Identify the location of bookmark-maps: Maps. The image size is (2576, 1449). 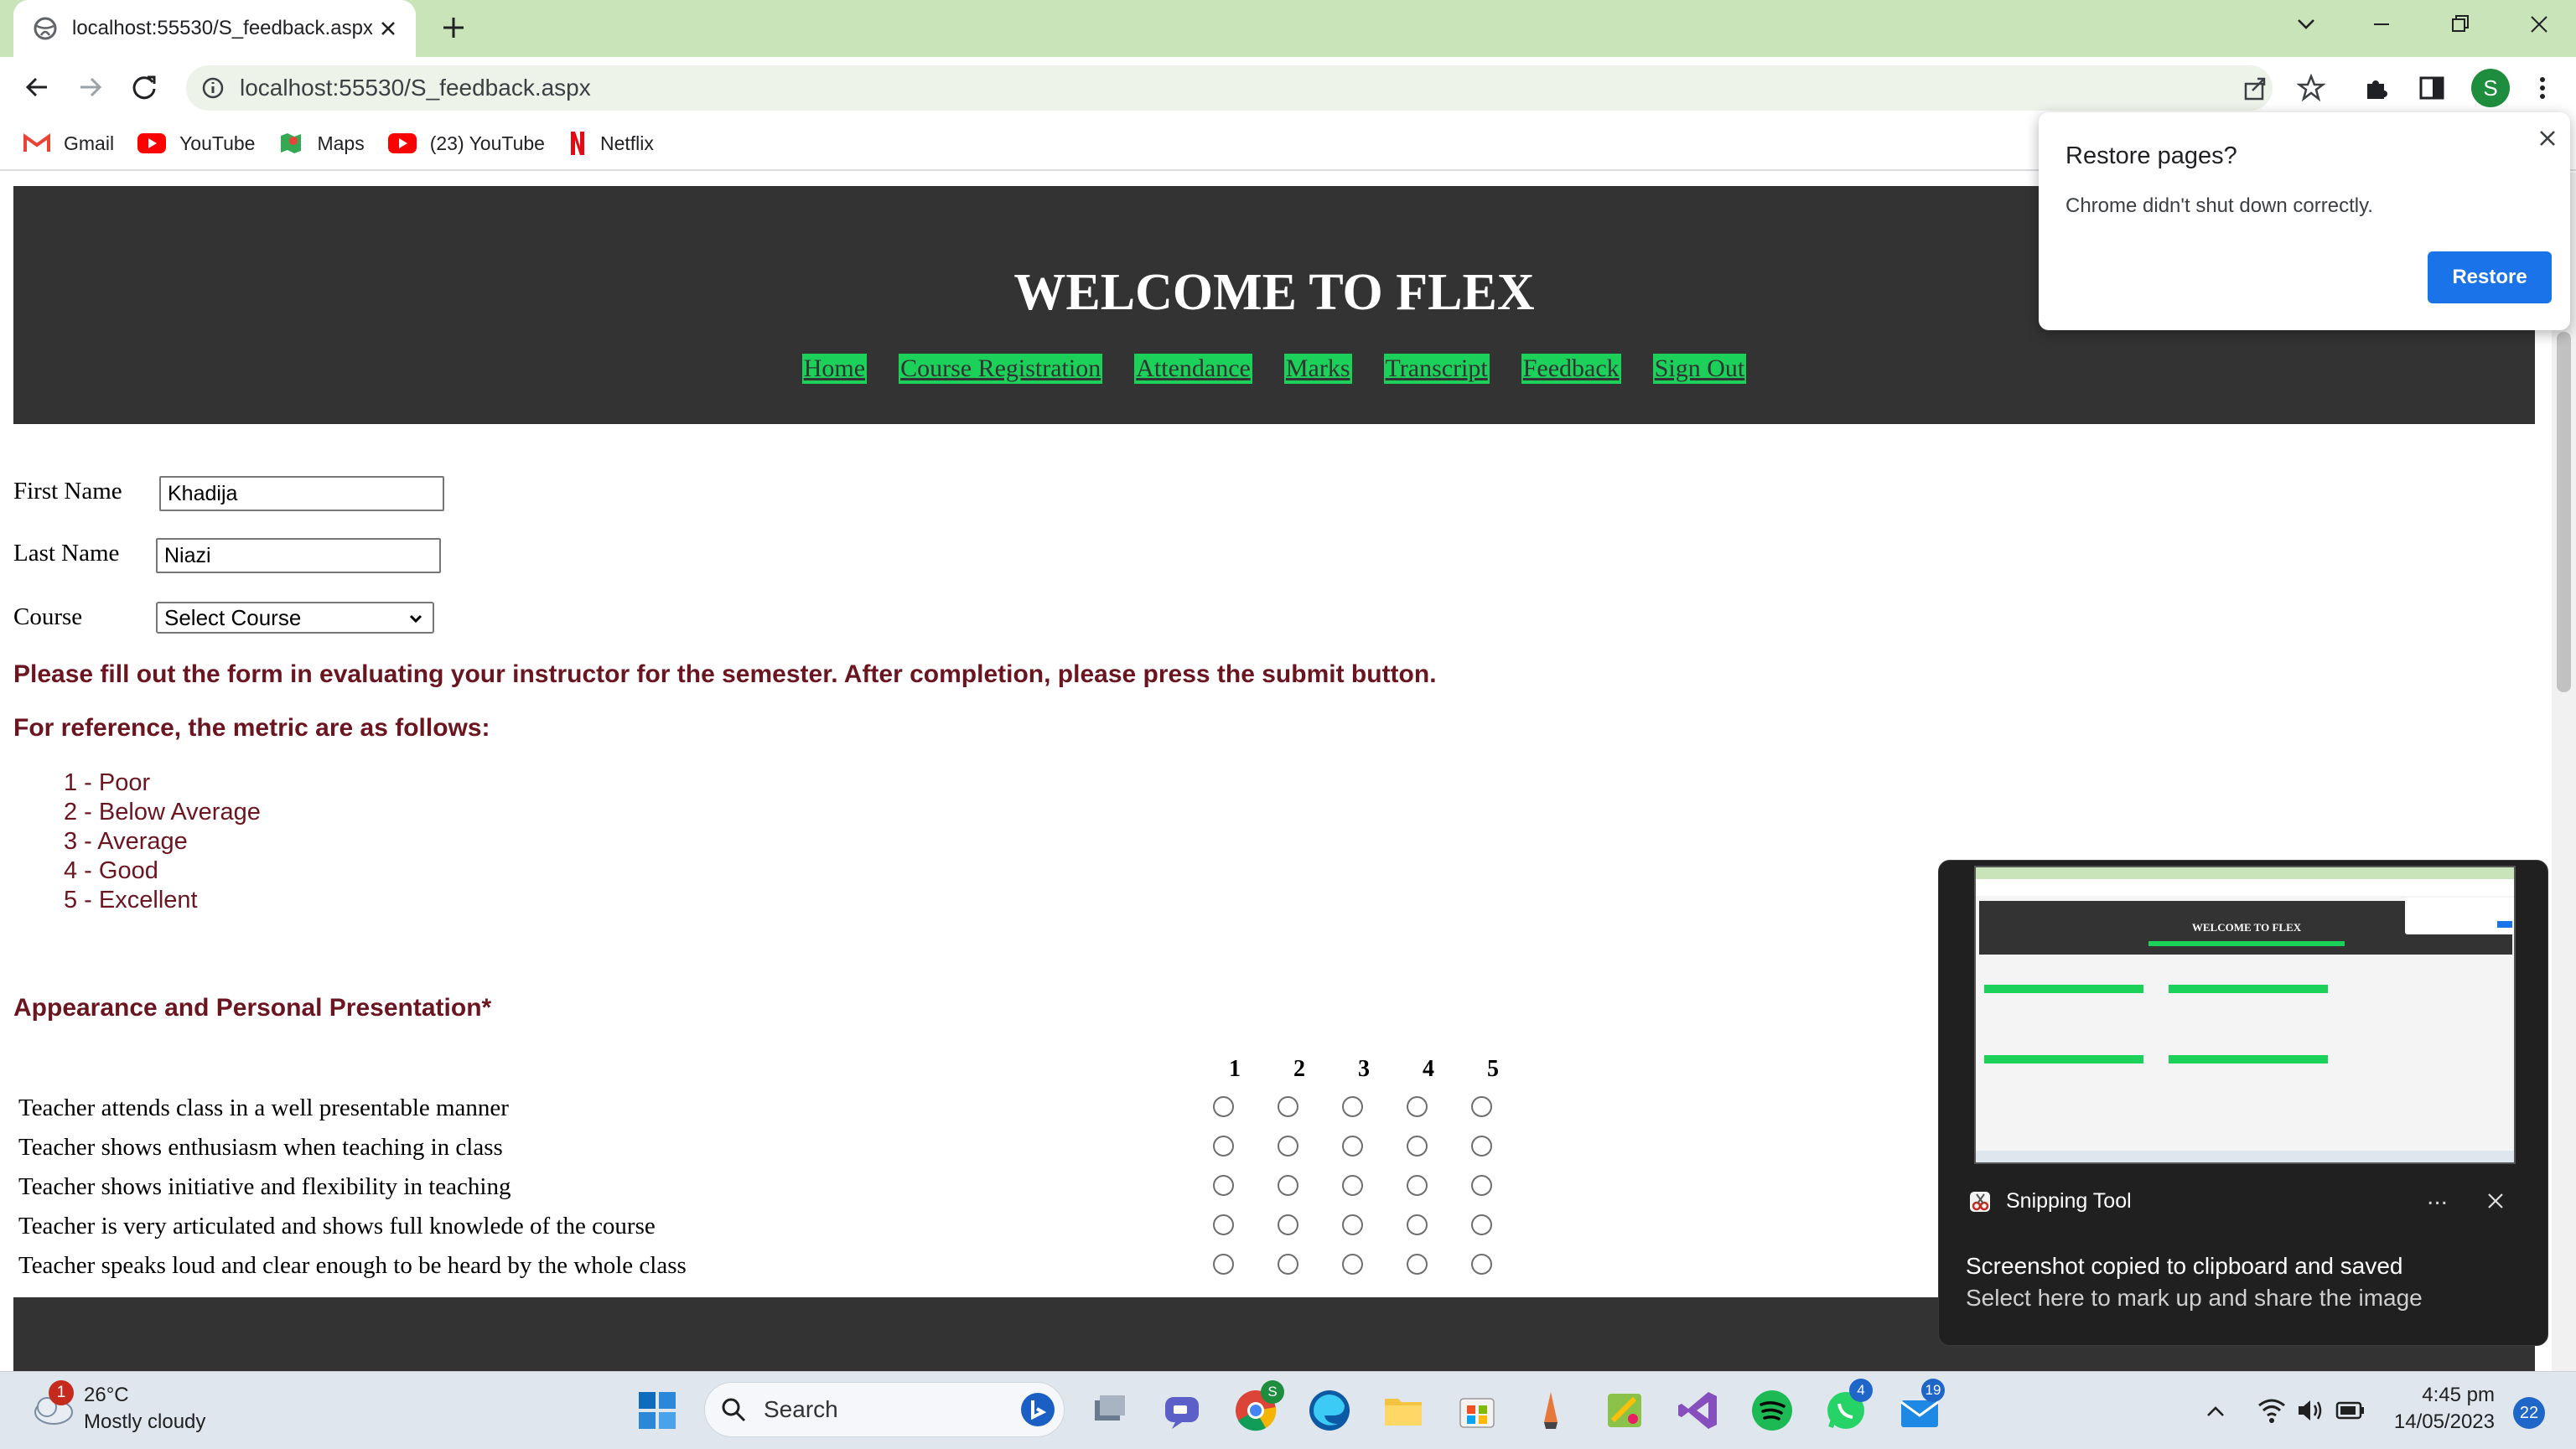
(321, 143).